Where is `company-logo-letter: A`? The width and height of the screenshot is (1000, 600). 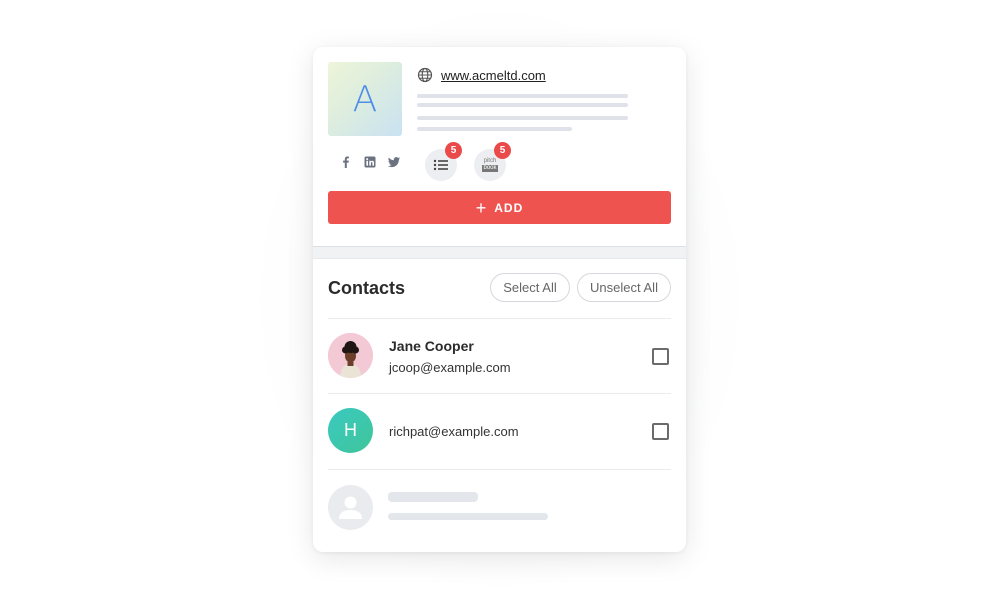
company-logo-letter: A is located at coordinates (365, 99).